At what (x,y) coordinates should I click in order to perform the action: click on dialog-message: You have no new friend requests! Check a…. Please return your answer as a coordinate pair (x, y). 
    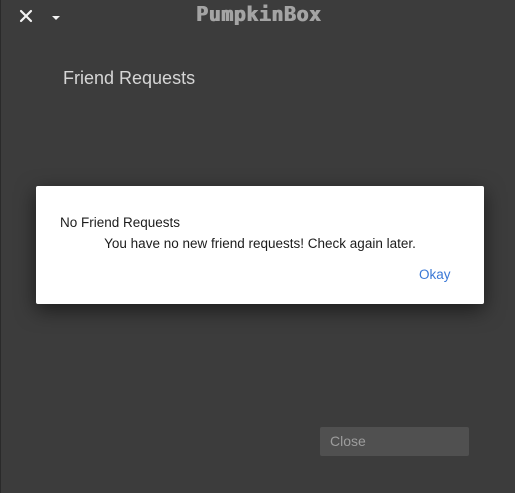
    Looking at the image, I should click on (260, 243).